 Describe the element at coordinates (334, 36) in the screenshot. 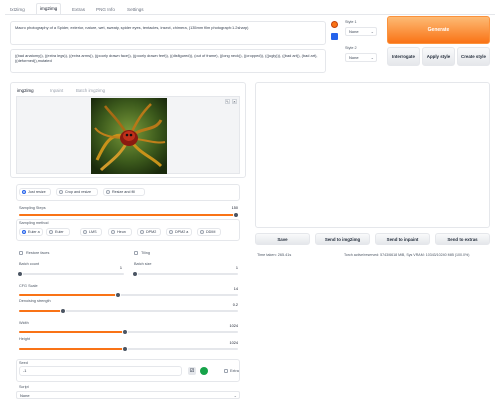

I see `send-checkbox-icon` at that location.